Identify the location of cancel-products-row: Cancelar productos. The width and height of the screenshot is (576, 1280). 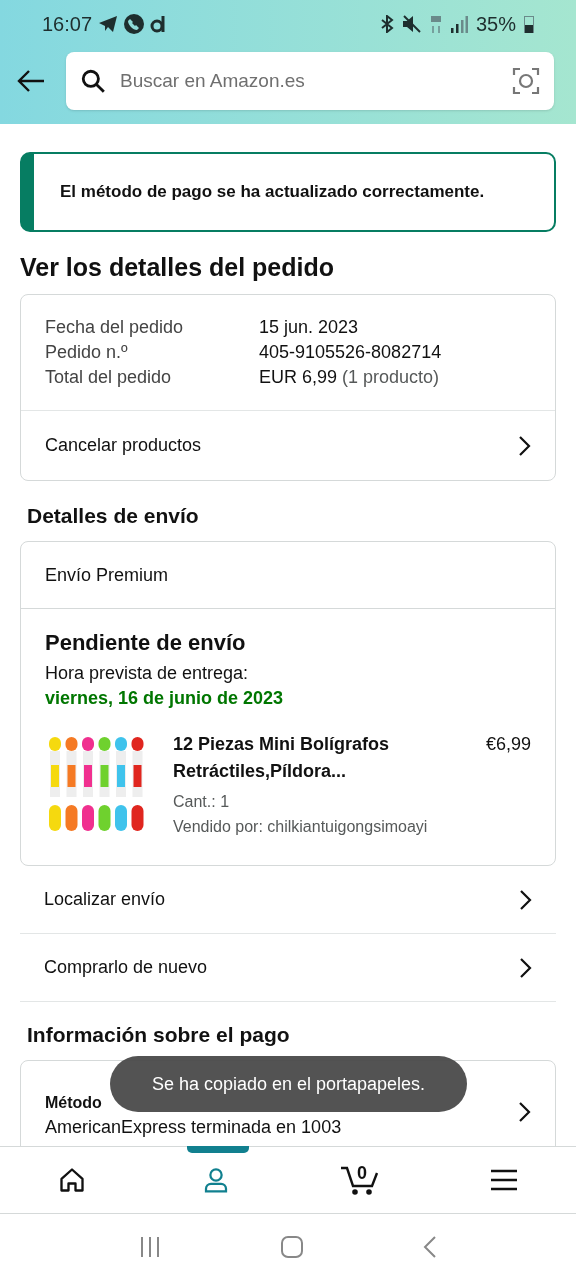
(288, 445).